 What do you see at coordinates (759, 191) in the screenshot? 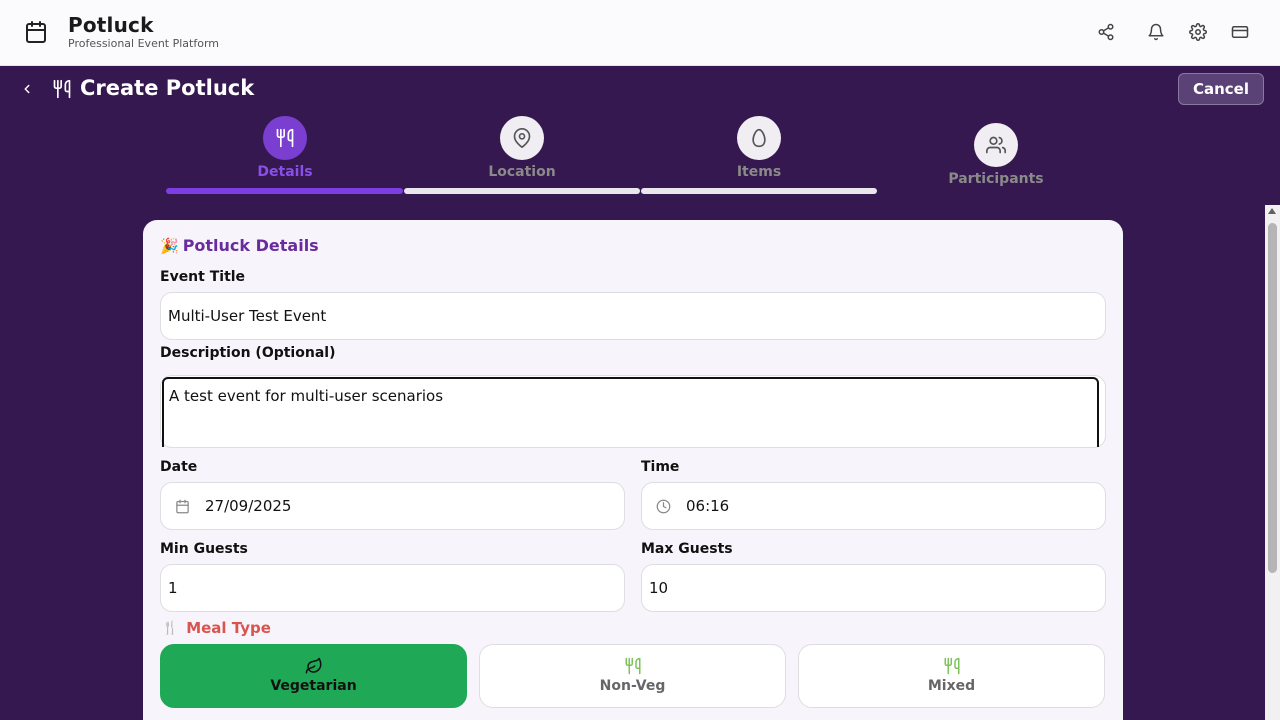
I see `step-progress-items` at bounding box center [759, 191].